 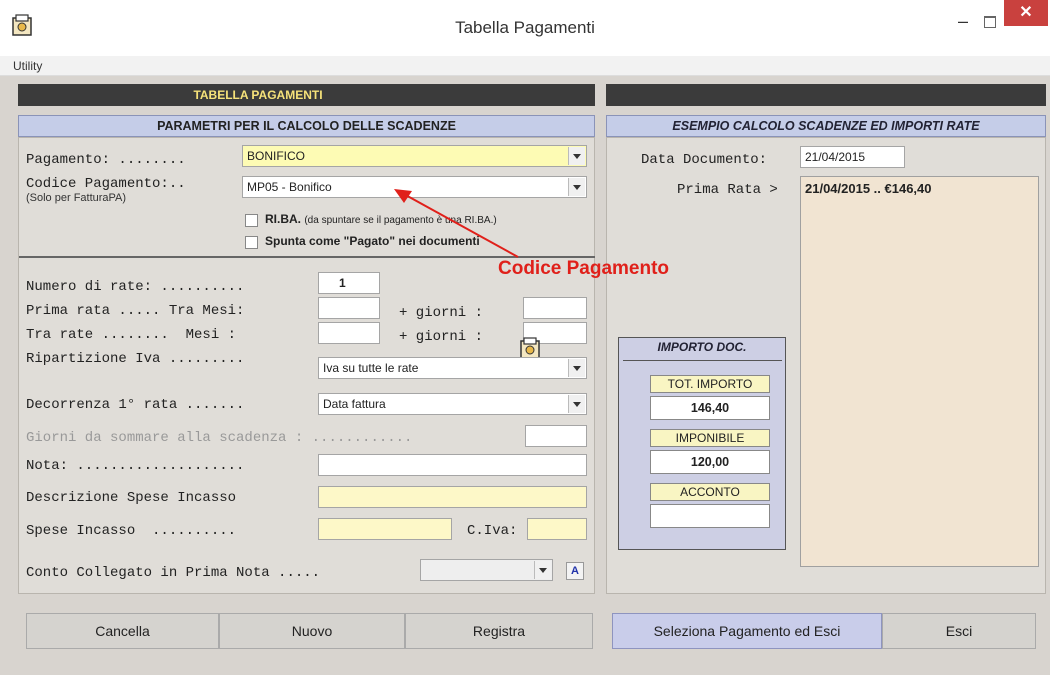 What do you see at coordinates (989, 21) in the screenshot?
I see `maximize-button` at bounding box center [989, 21].